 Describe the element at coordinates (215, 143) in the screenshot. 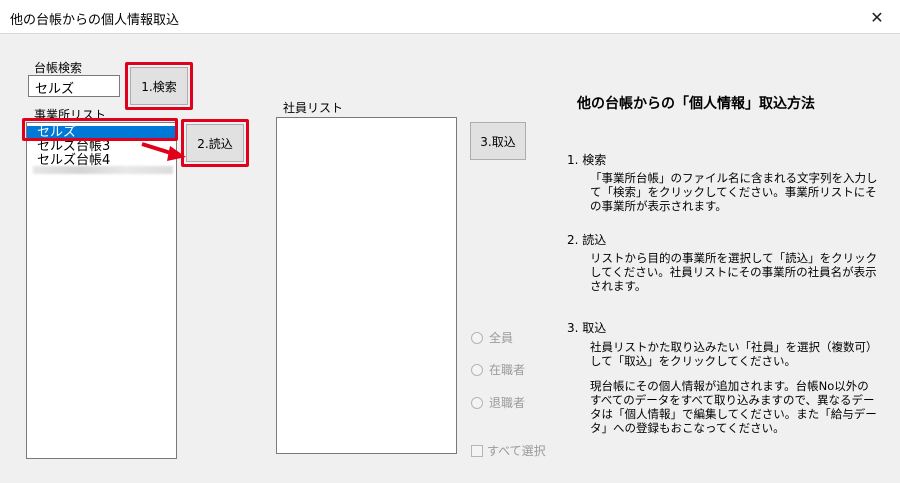

I see `load-button: 2.読込` at that location.